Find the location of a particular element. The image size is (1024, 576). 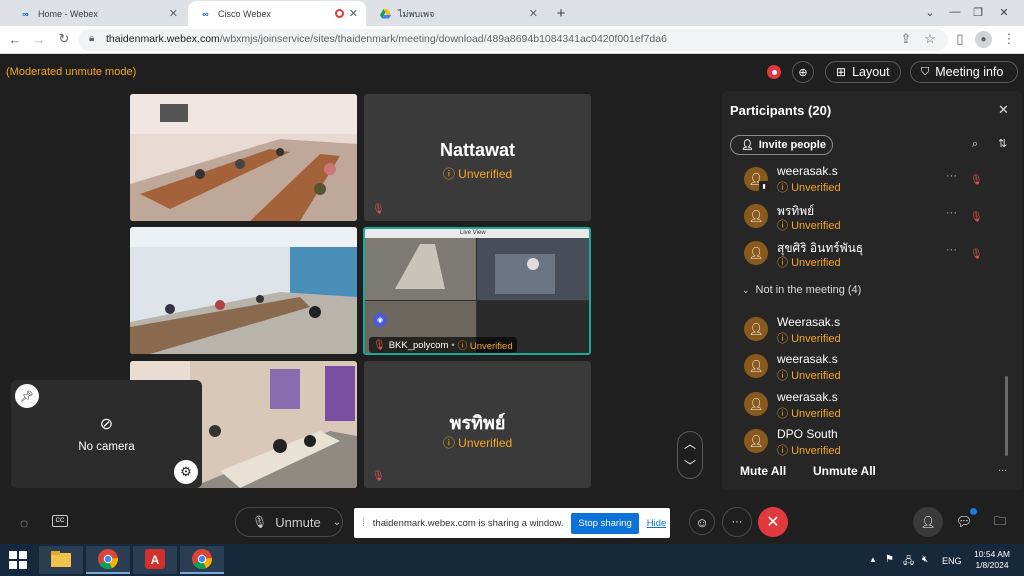

language-indicator: ENG is located at coordinates (952, 561).